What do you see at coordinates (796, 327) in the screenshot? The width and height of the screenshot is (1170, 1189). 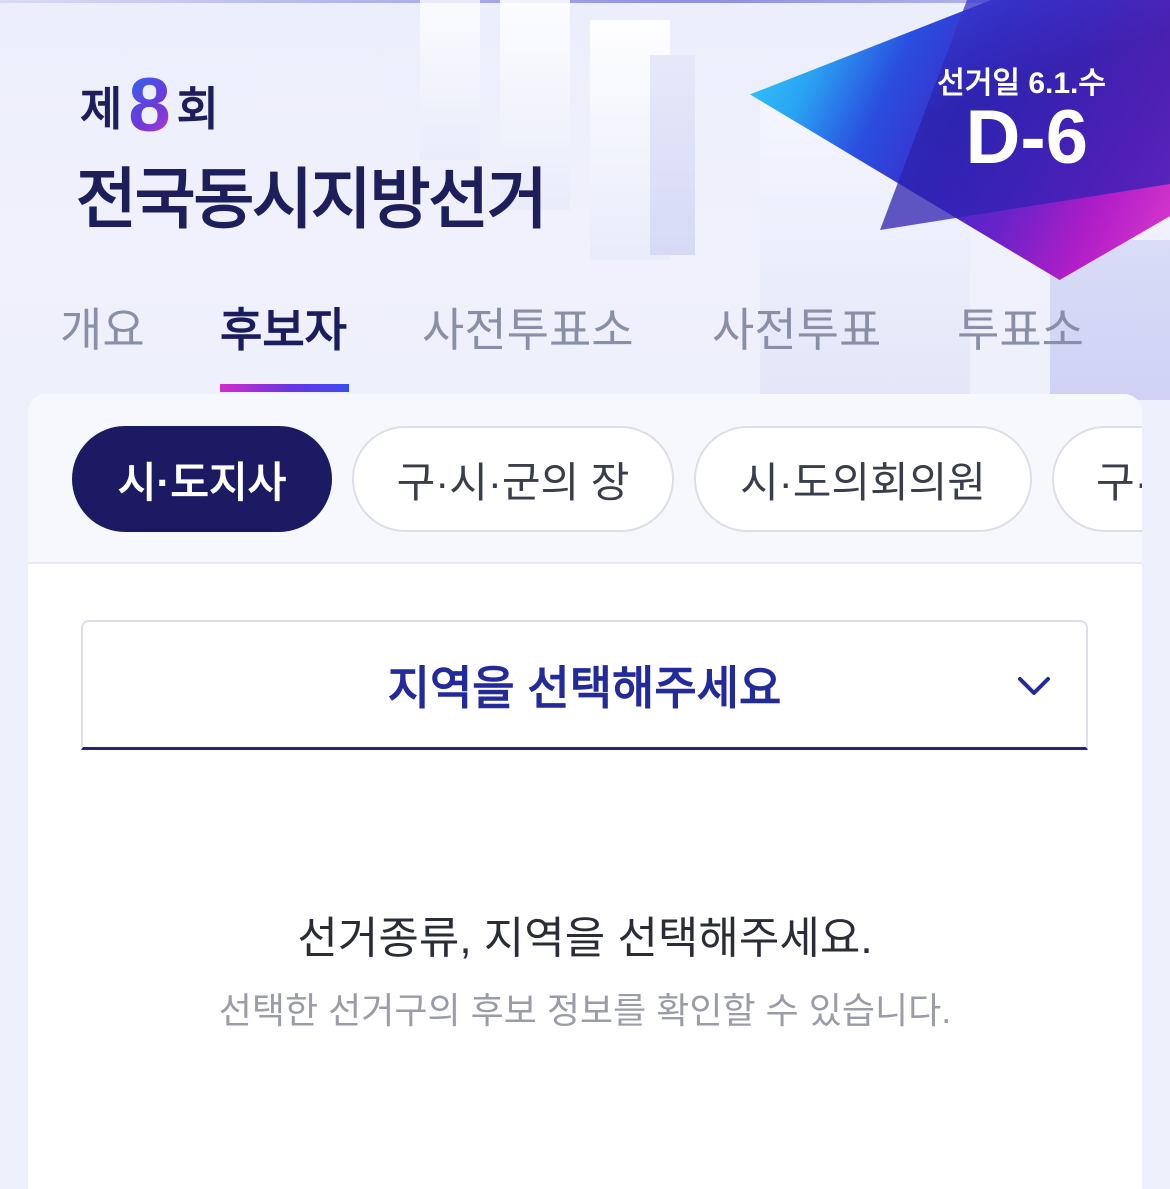 I see `tab-early-voting: 사전투표` at bounding box center [796, 327].